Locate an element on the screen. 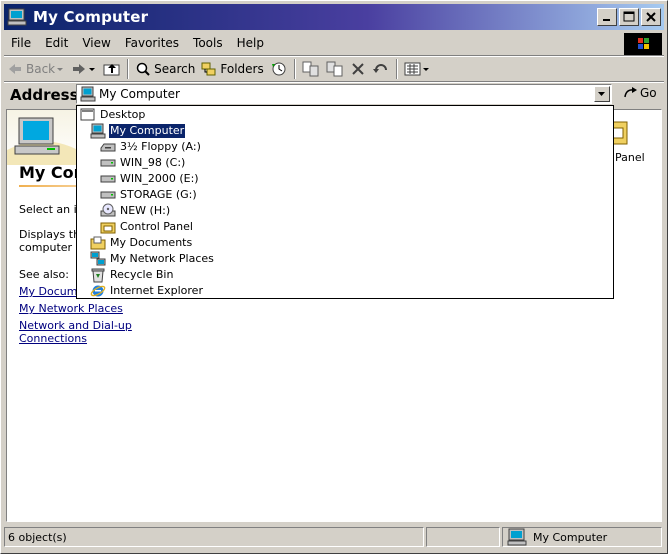  move-to-icon is located at coordinates (310, 69).